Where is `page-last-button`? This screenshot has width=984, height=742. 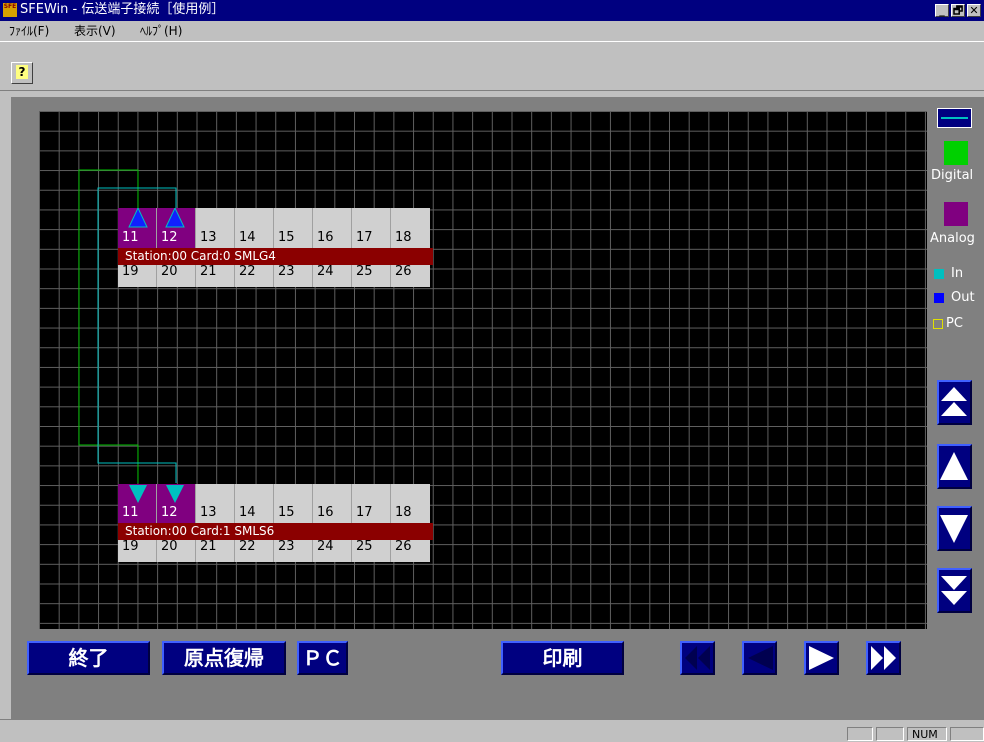 page-last-button is located at coordinates (883, 658).